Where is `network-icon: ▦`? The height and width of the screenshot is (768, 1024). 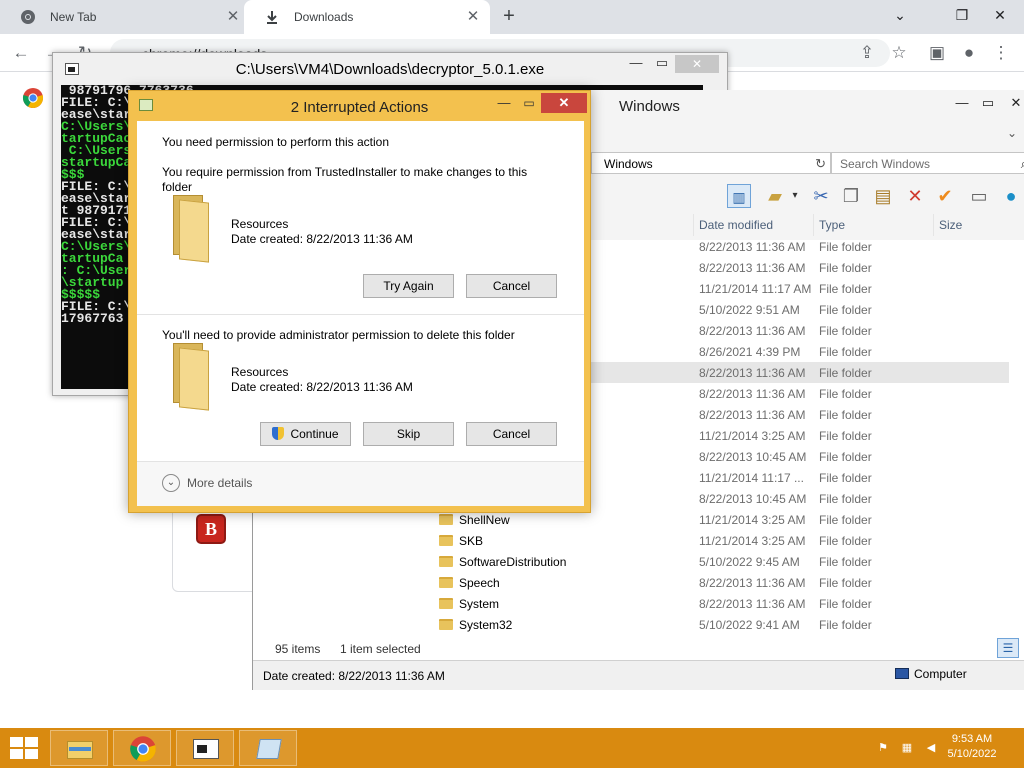 network-icon: ▦ is located at coordinates (907, 748).